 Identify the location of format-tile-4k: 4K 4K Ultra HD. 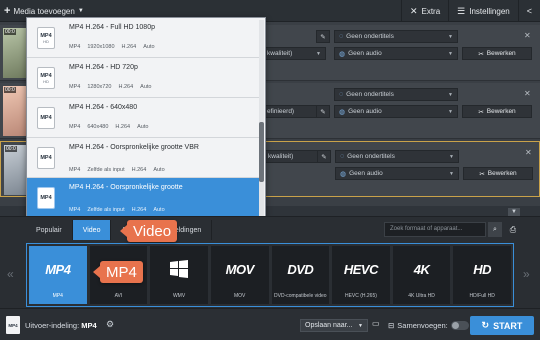
(421, 275).